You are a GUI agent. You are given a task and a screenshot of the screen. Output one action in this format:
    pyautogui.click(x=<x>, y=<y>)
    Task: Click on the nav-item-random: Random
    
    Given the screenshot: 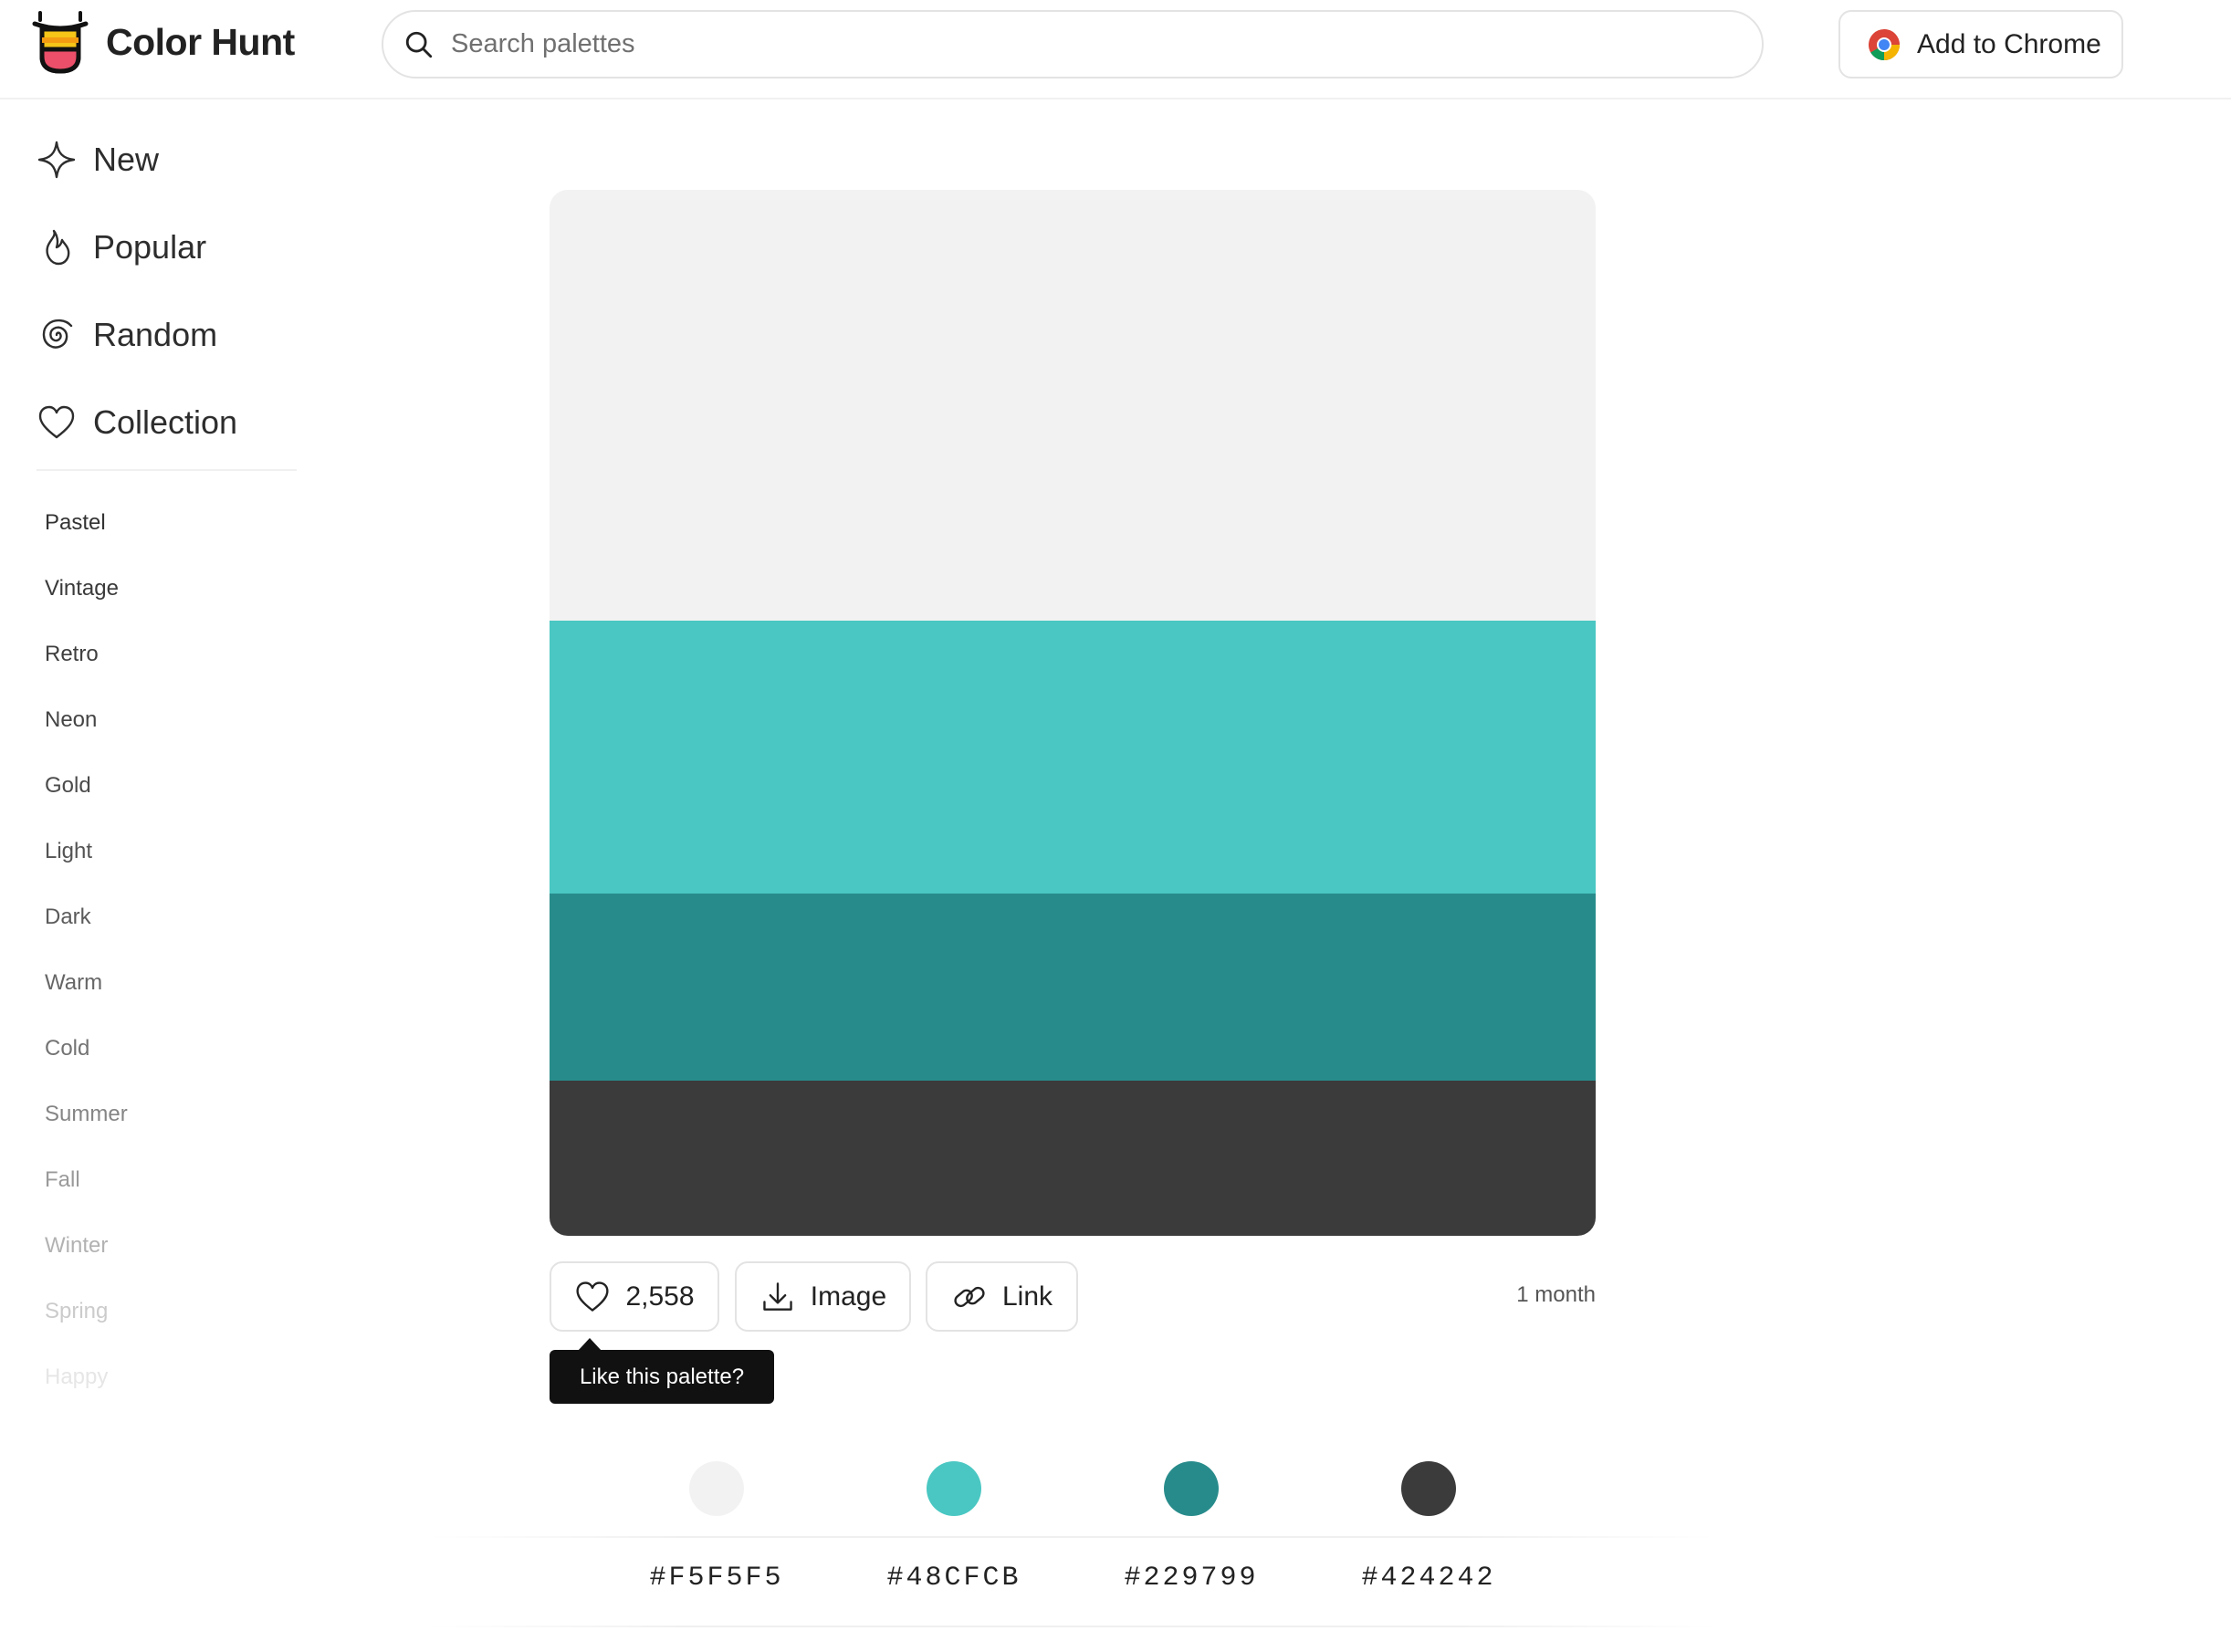 What is the action you would take?
    pyautogui.click(x=127, y=335)
    